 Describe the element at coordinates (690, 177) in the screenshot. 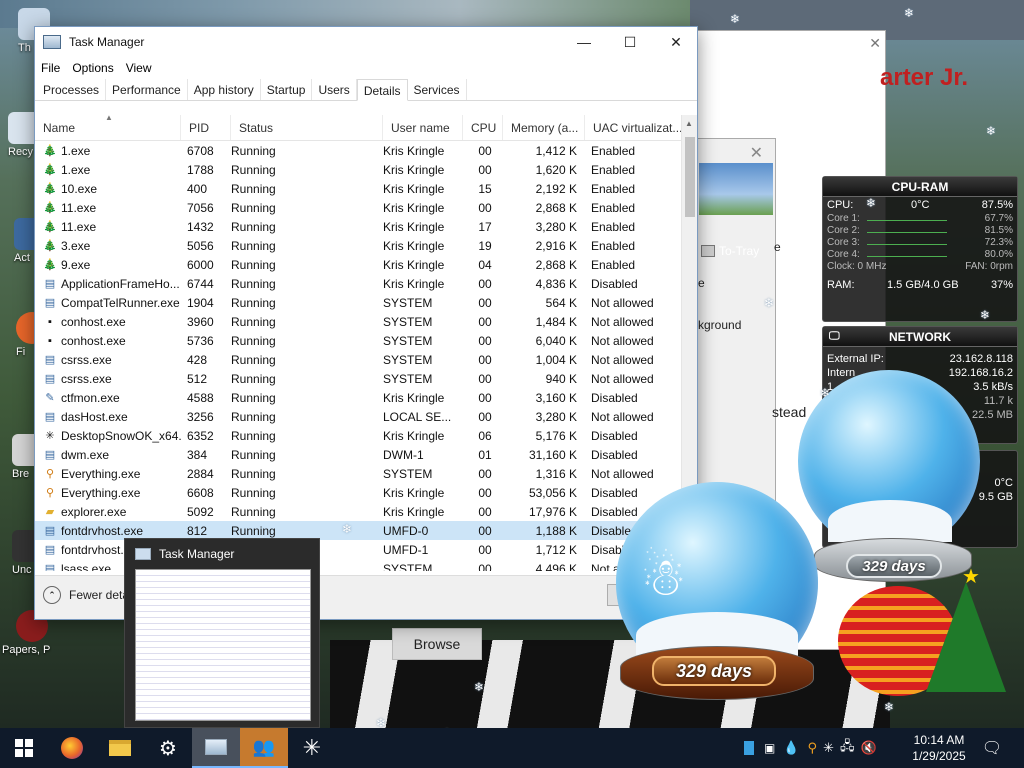

I see `scrollbar-thumb` at that location.